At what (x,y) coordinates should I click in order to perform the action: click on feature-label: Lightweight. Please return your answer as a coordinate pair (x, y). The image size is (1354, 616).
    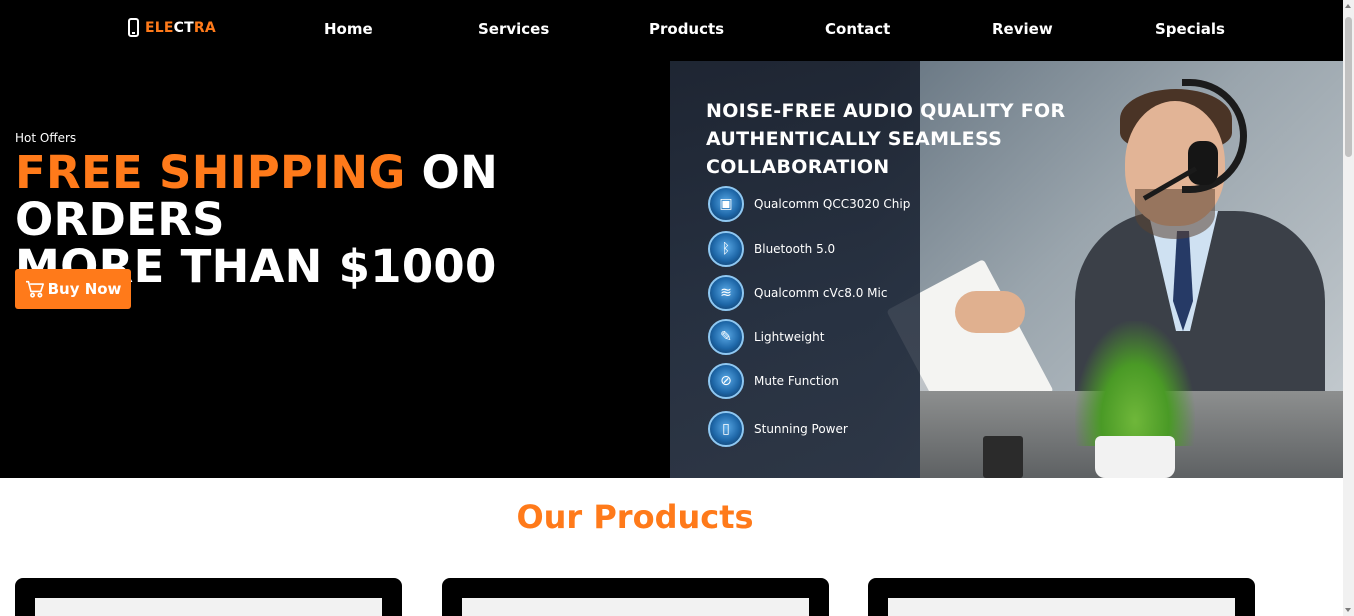
    Looking at the image, I should click on (789, 337).